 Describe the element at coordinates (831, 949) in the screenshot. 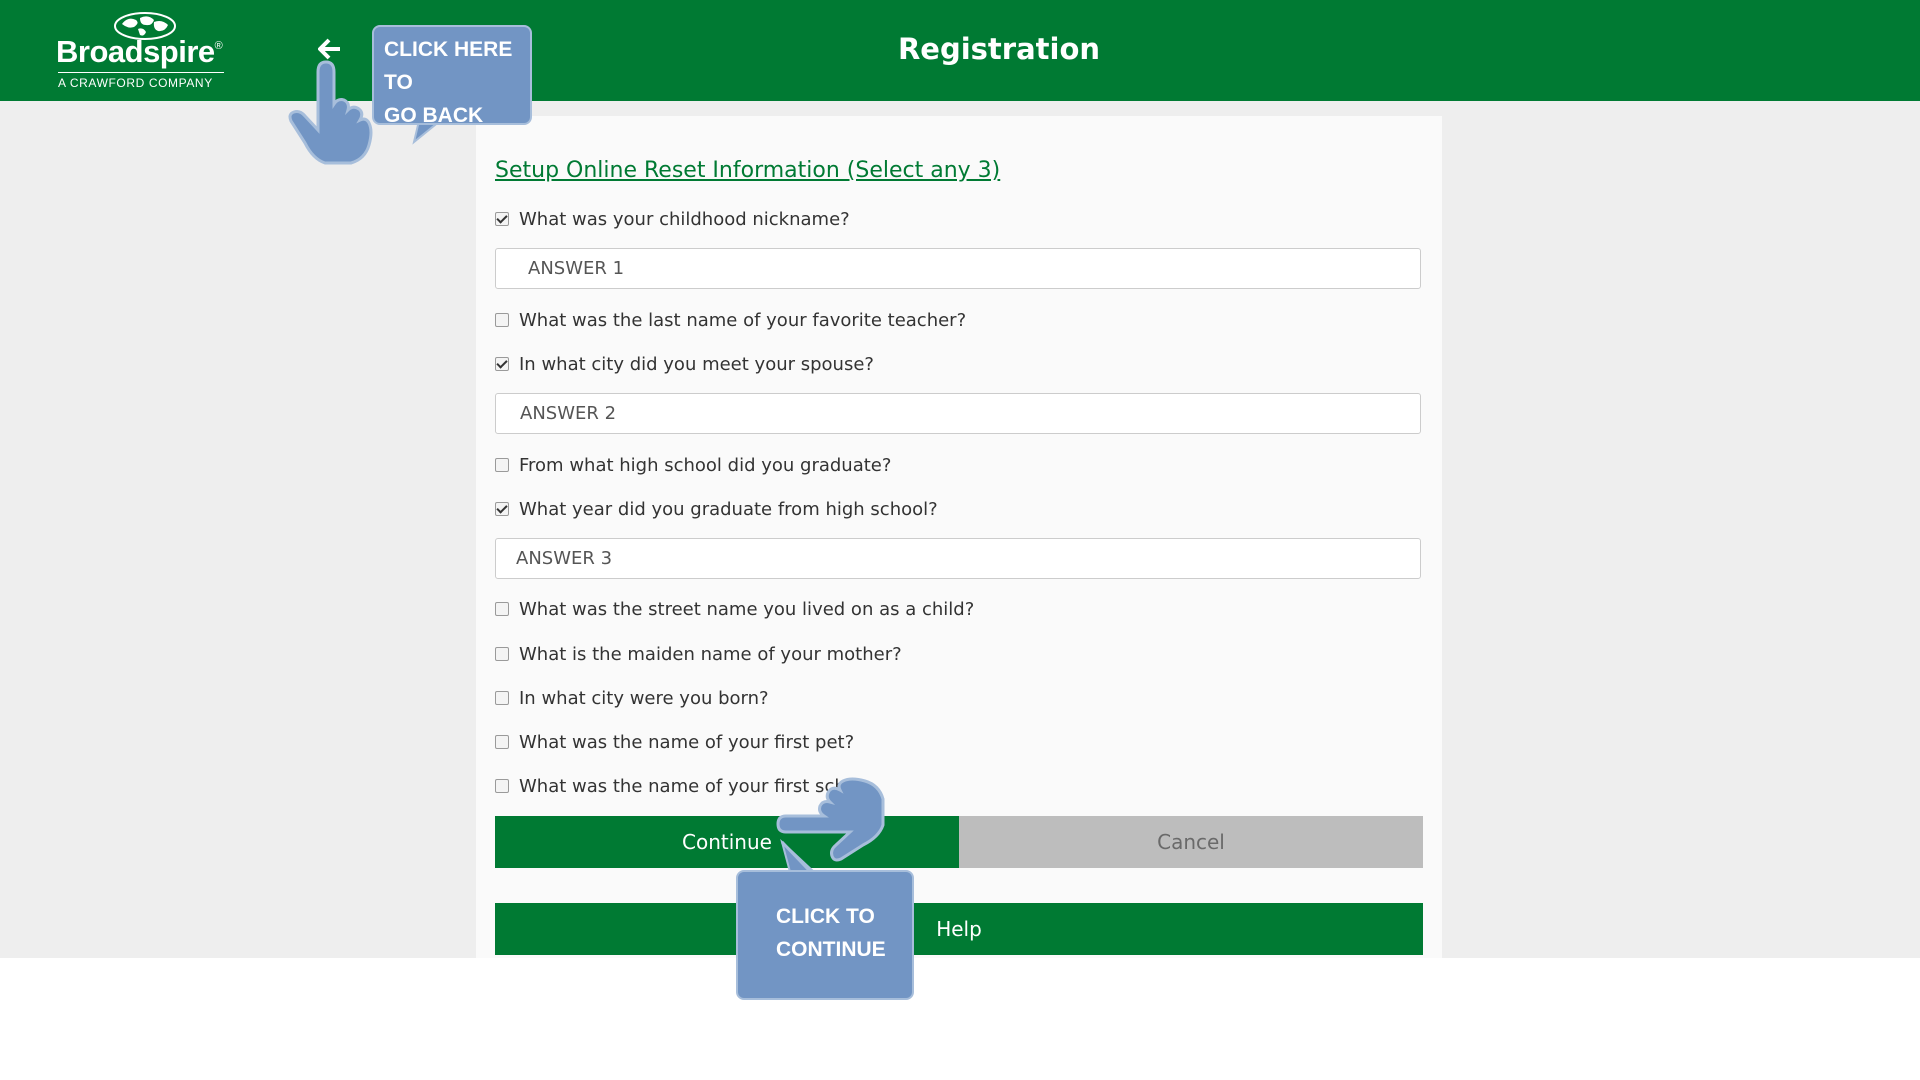

I see `callout-line: CONTINUE` at that location.